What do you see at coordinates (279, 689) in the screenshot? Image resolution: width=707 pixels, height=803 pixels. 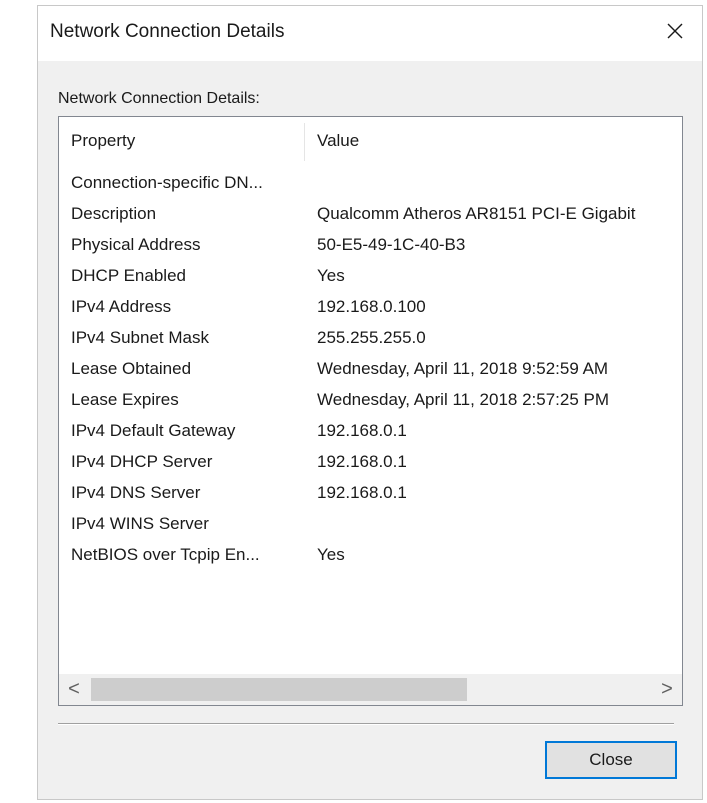 I see `scroll-thumb` at bounding box center [279, 689].